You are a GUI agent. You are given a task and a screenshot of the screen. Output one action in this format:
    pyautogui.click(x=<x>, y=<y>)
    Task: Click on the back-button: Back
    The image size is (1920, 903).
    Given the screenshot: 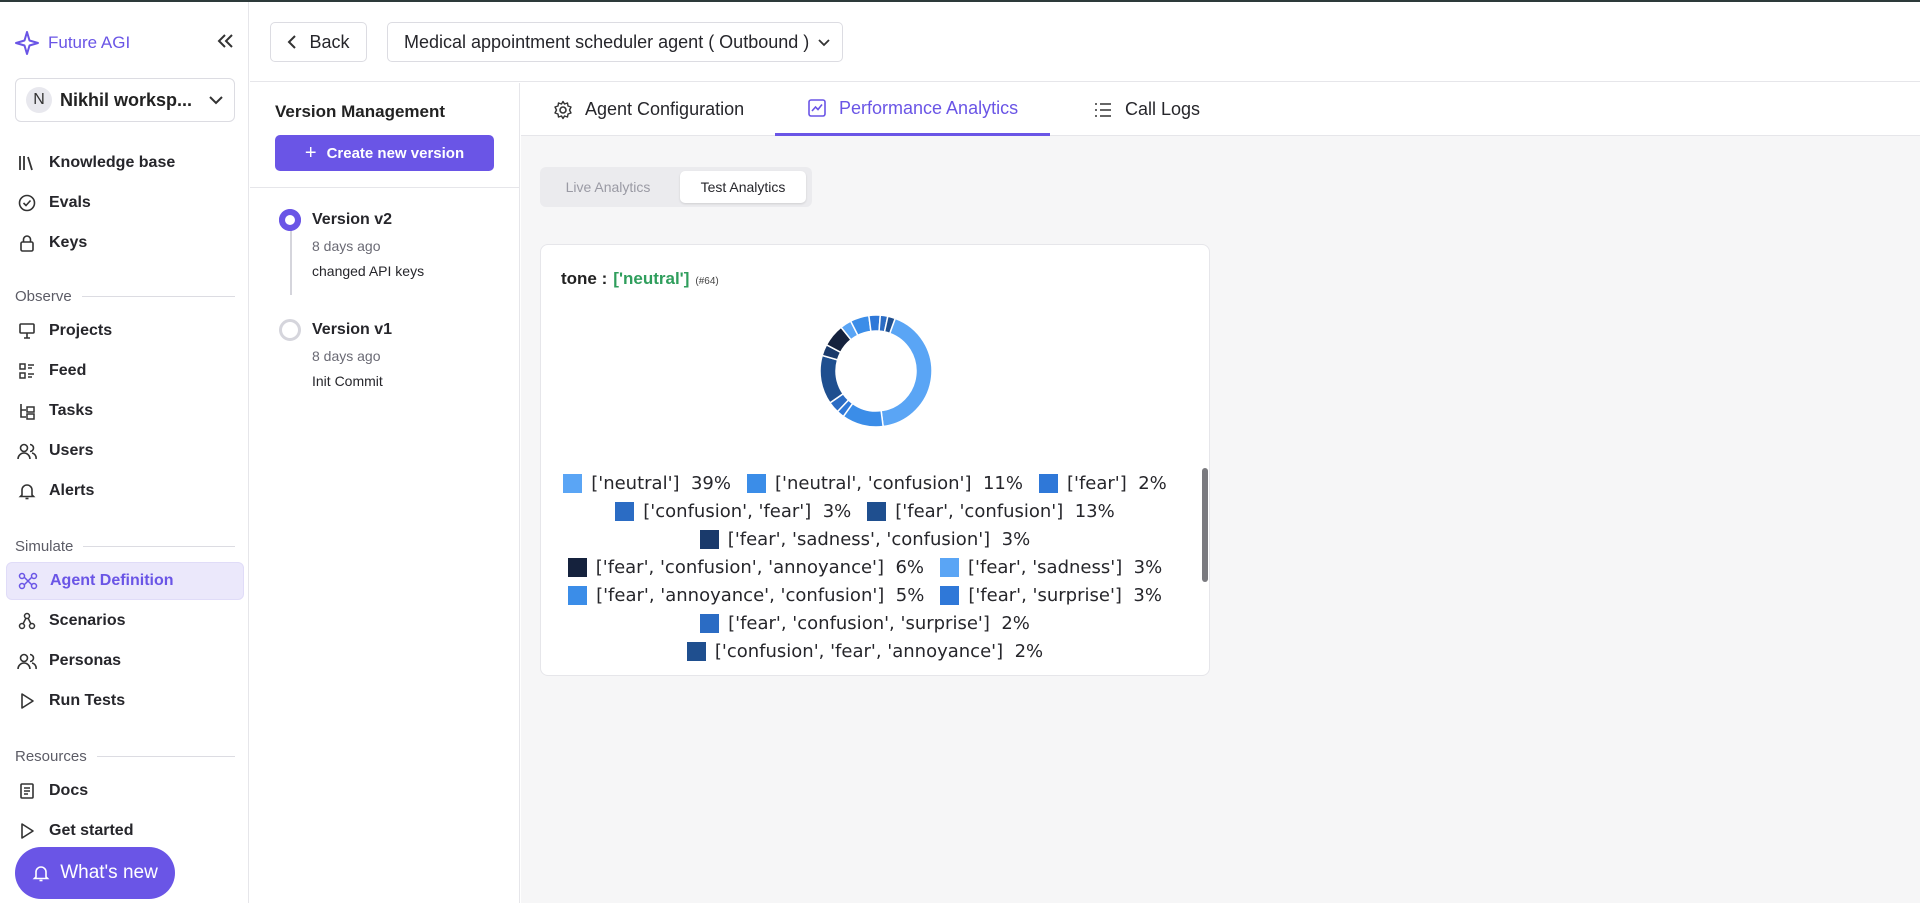 What is the action you would take?
    pyautogui.click(x=318, y=42)
    